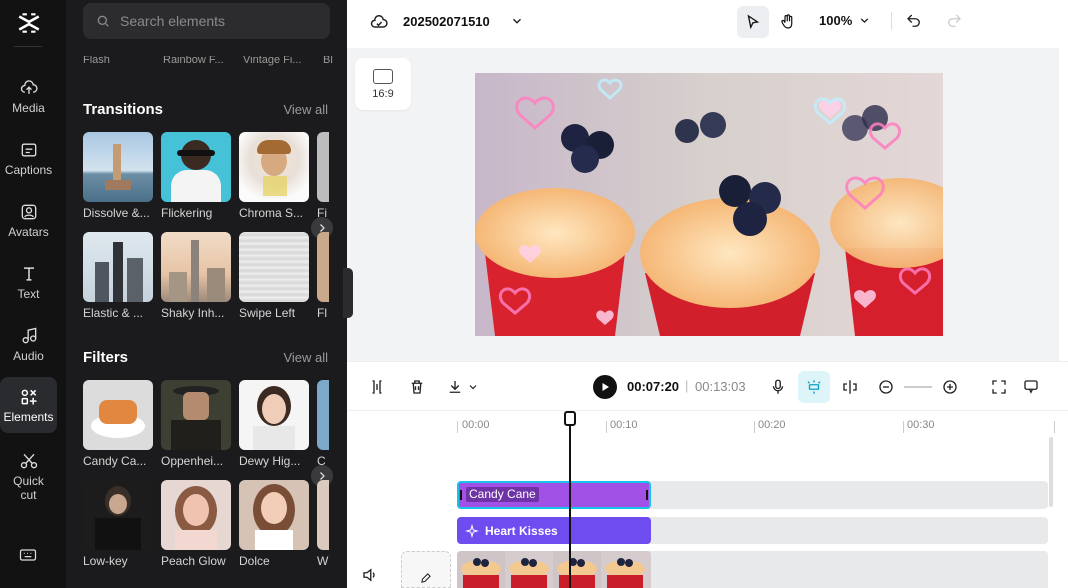 The image size is (1068, 588). What do you see at coordinates (417, 387) in the screenshot?
I see `delete-icon` at bounding box center [417, 387].